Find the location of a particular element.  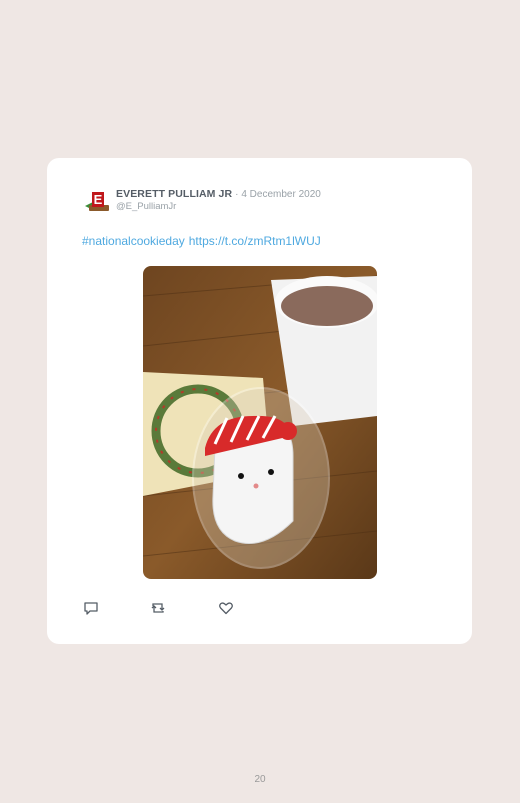

tweet-date: 4 December 2020 is located at coordinates (281, 194).